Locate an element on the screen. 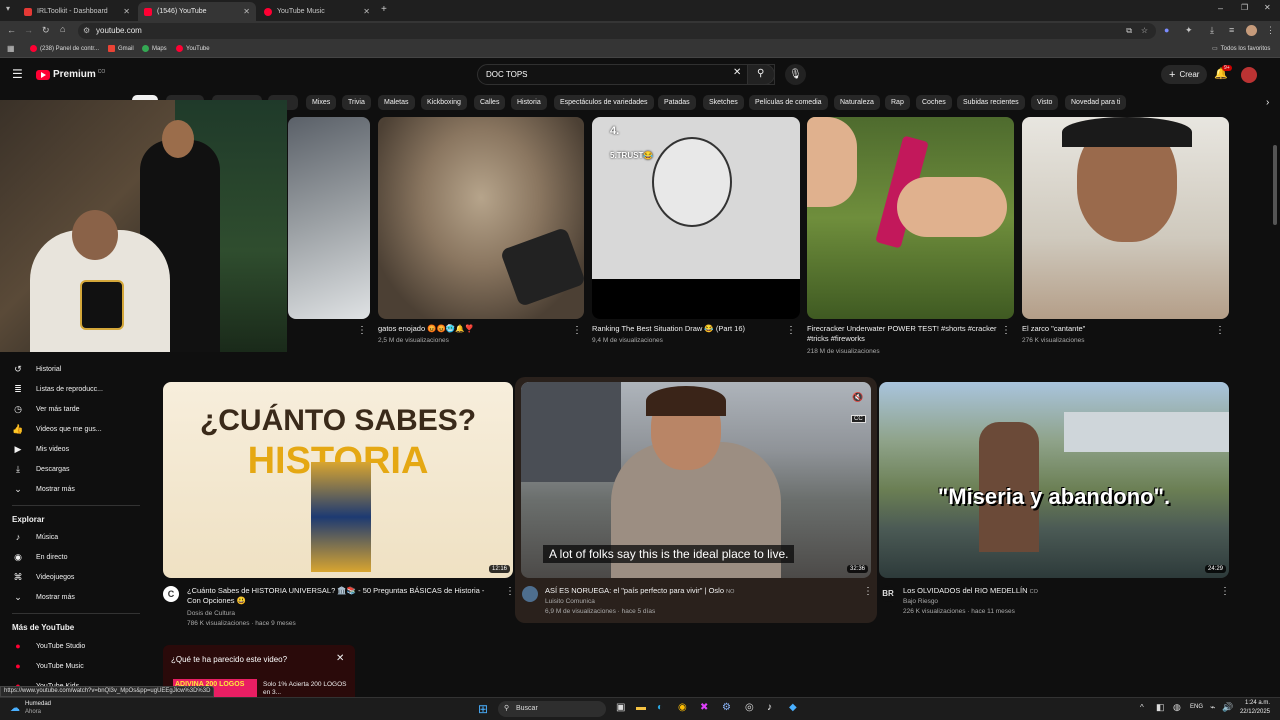 This screenshot has width=1280, height=720. chip-espectaculos: Espectáculos de variedades is located at coordinates (604, 102).